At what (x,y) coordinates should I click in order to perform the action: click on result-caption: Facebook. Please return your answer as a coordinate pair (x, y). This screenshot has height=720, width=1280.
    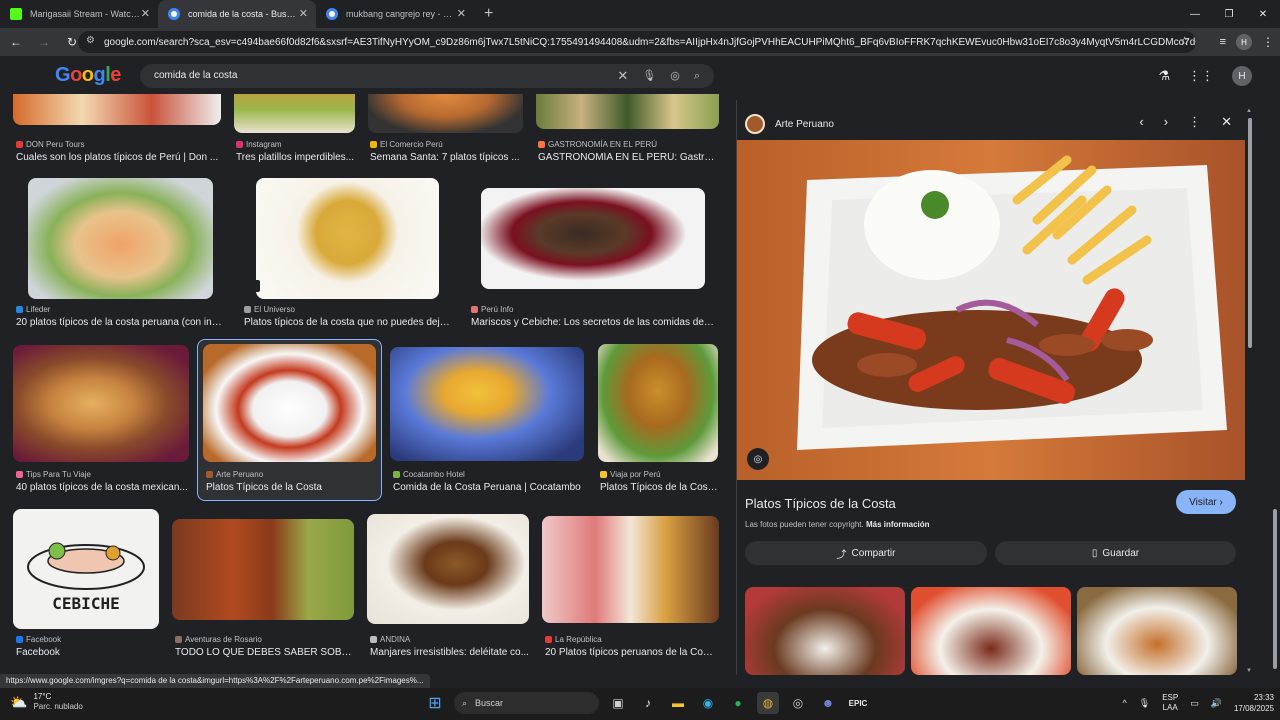
    Looking at the image, I should click on (86, 652).